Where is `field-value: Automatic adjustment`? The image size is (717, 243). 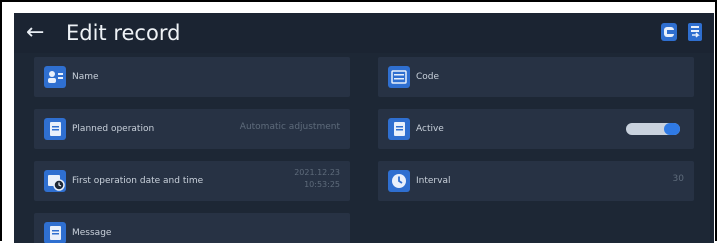
field-value: Automatic adjustment is located at coordinates (289, 127).